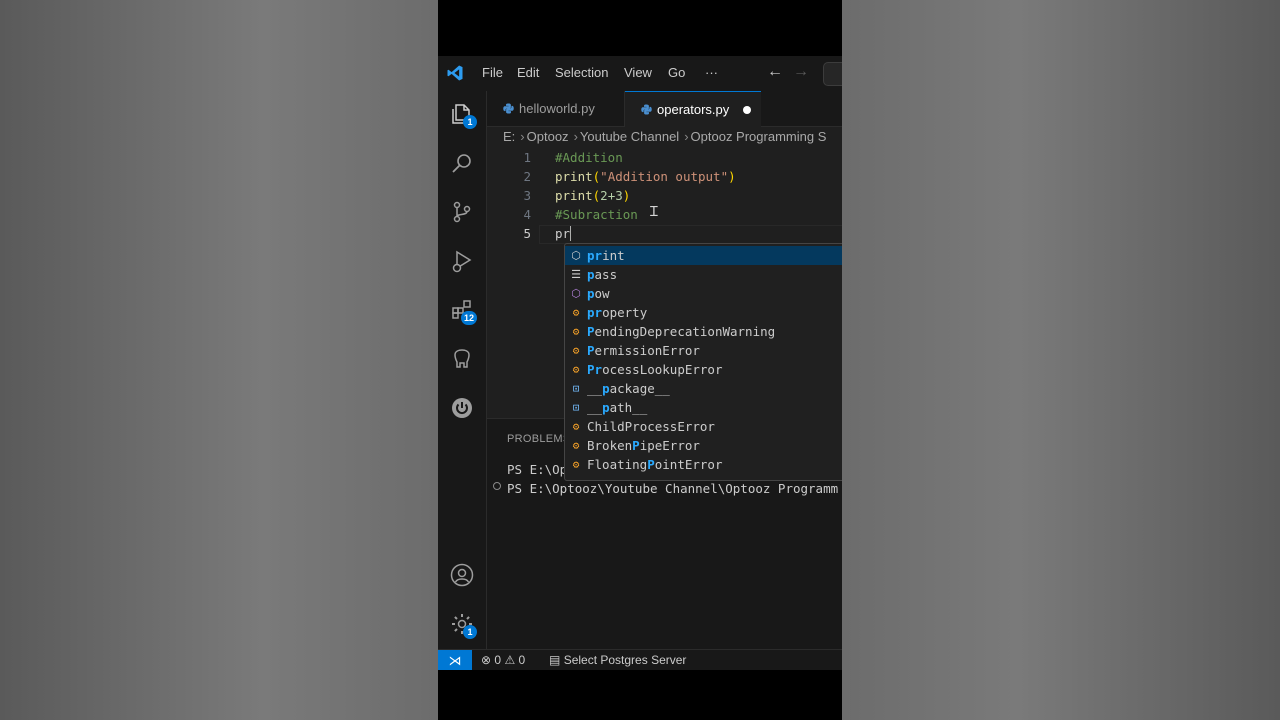 This screenshot has height=720, width=1280. I want to click on text-cursor, so click(571, 233).